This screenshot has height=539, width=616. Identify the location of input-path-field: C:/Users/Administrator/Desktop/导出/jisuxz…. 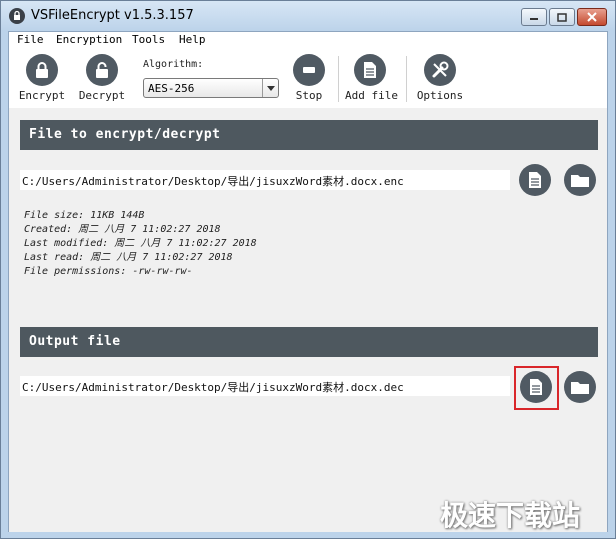
(265, 180).